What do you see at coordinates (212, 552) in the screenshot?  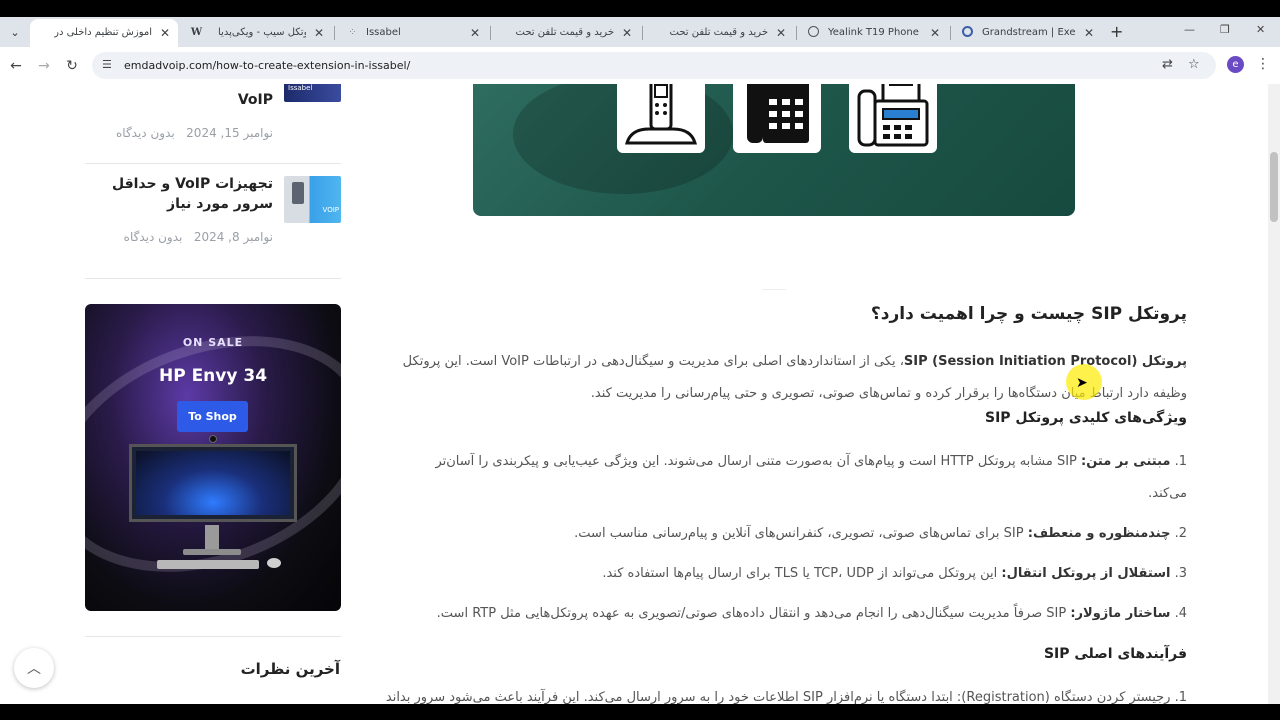 I see `monitor-base` at bounding box center [212, 552].